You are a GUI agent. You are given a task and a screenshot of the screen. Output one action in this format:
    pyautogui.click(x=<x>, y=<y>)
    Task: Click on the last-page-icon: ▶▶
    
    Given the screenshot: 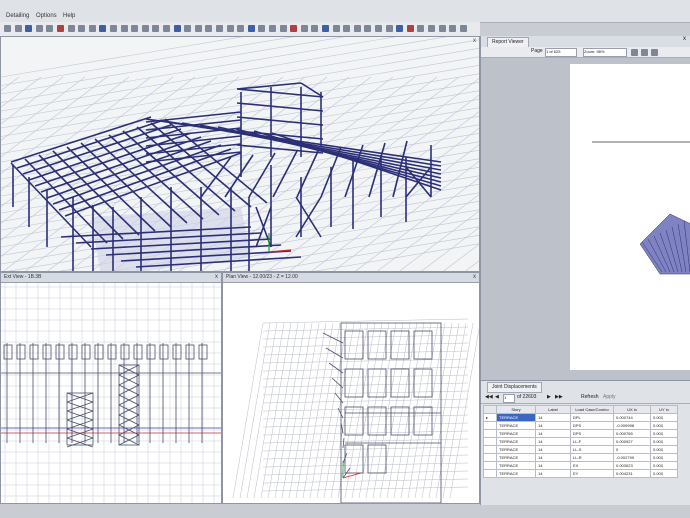 What is the action you would take?
    pyautogui.click(x=559, y=397)
    